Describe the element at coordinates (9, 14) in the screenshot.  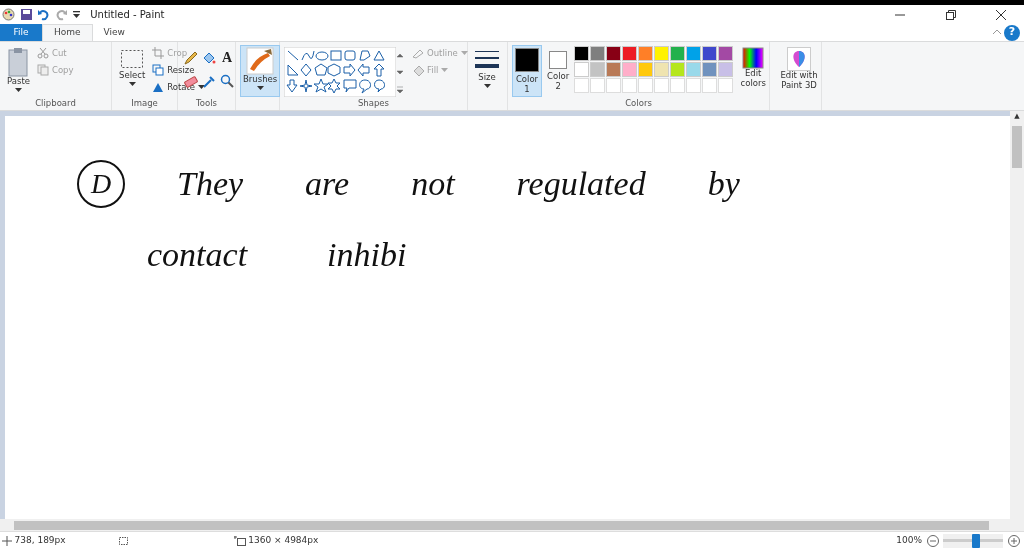
I see `paint-palette-icon` at that location.